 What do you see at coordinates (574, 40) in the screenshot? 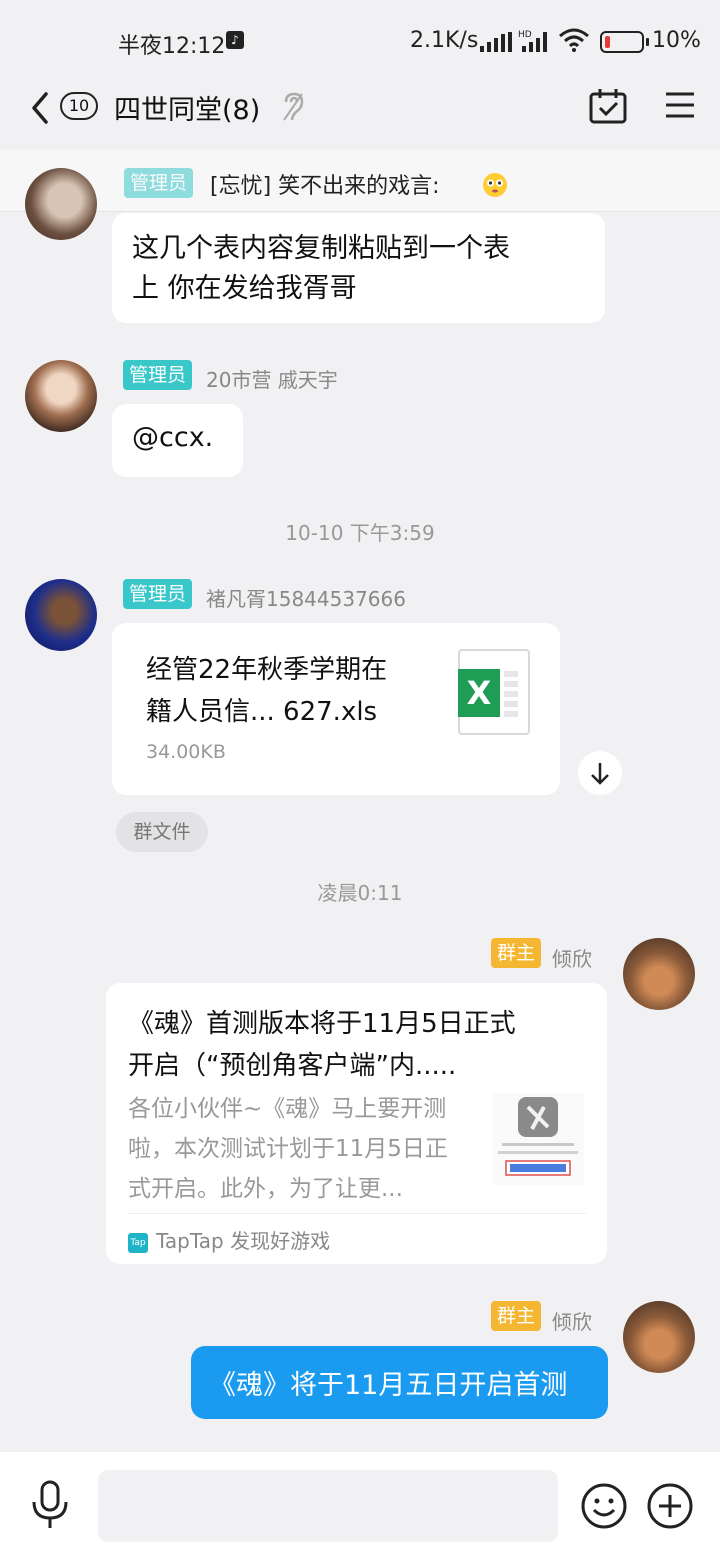
I see `wifi-icon` at bounding box center [574, 40].